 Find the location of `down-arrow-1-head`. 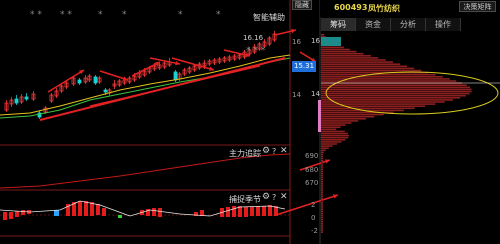

down-arrow-1-head is located at coordinates (125, 78).